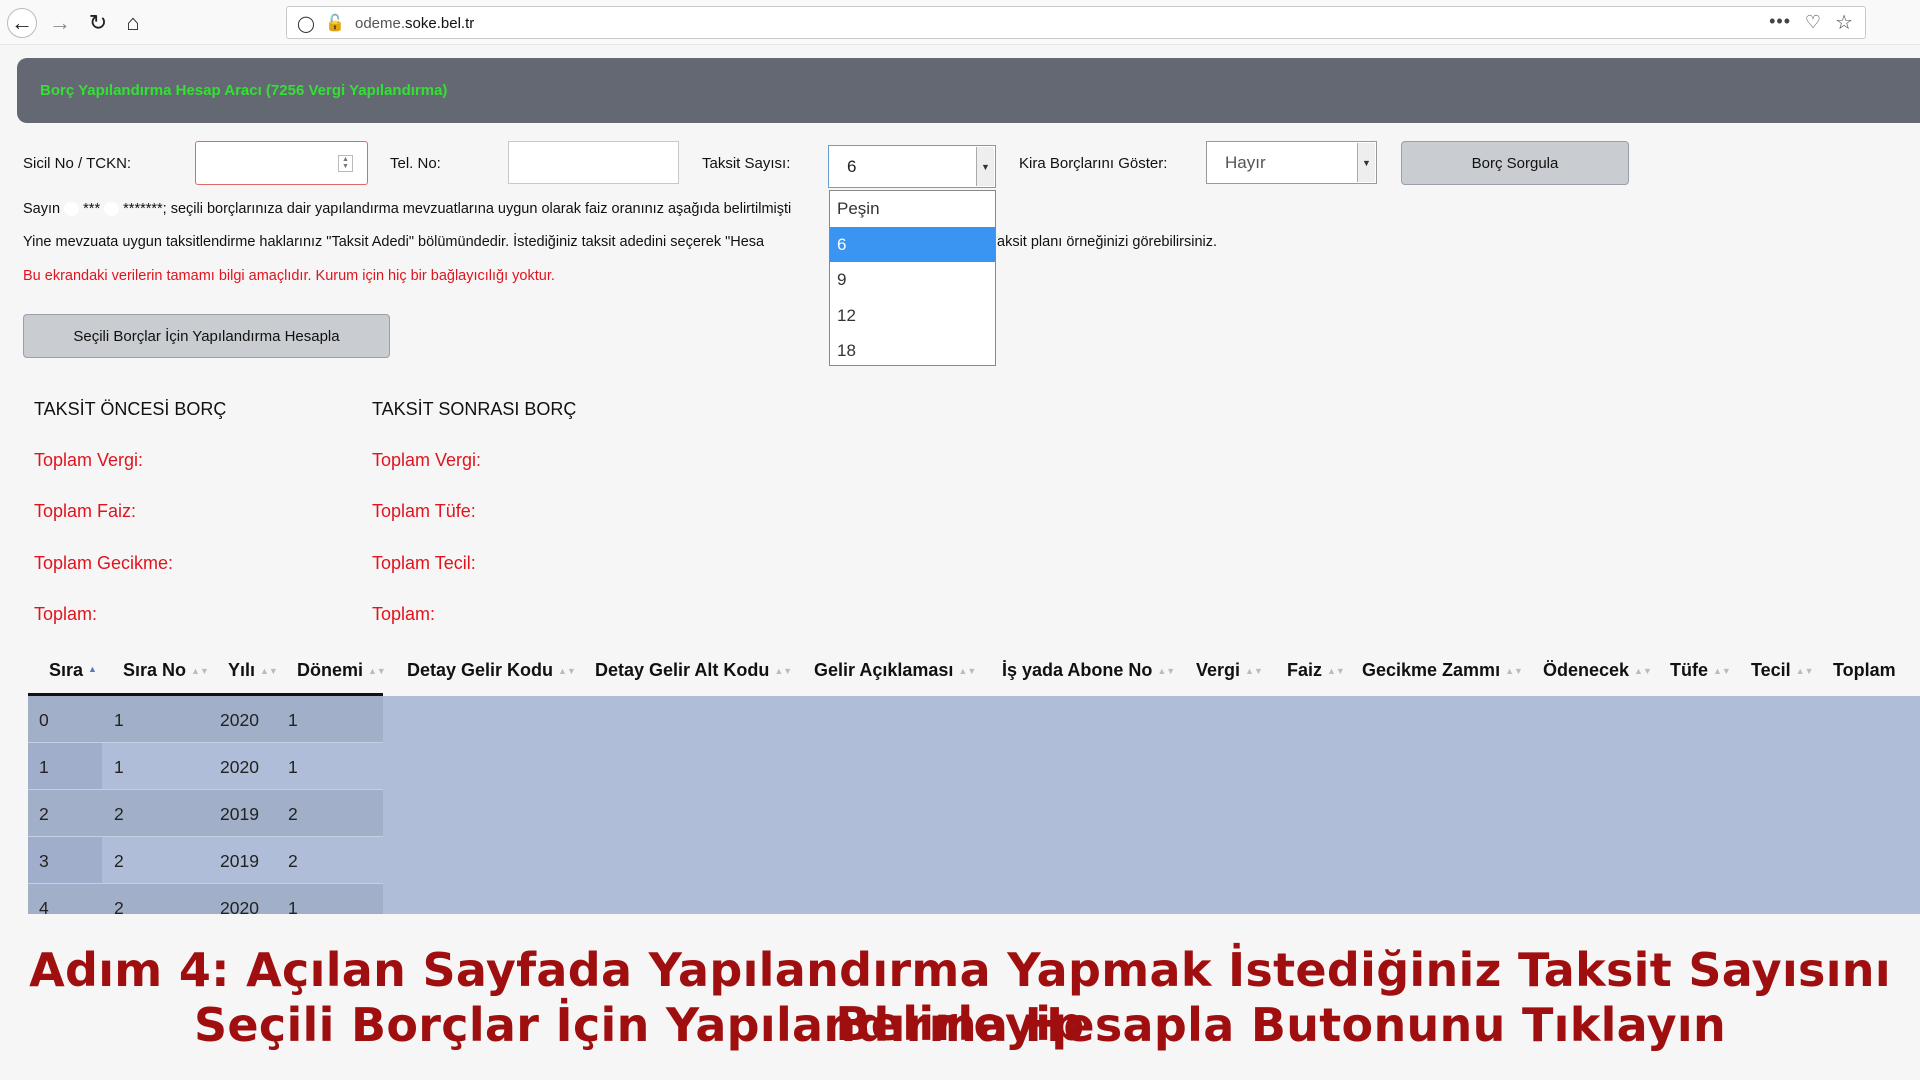 The width and height of the screenshot is (1920, 1080). Describe the element at coordinates (1586, 670) in the screenshot. I see `column-header-label: Ödenecek` at that location.